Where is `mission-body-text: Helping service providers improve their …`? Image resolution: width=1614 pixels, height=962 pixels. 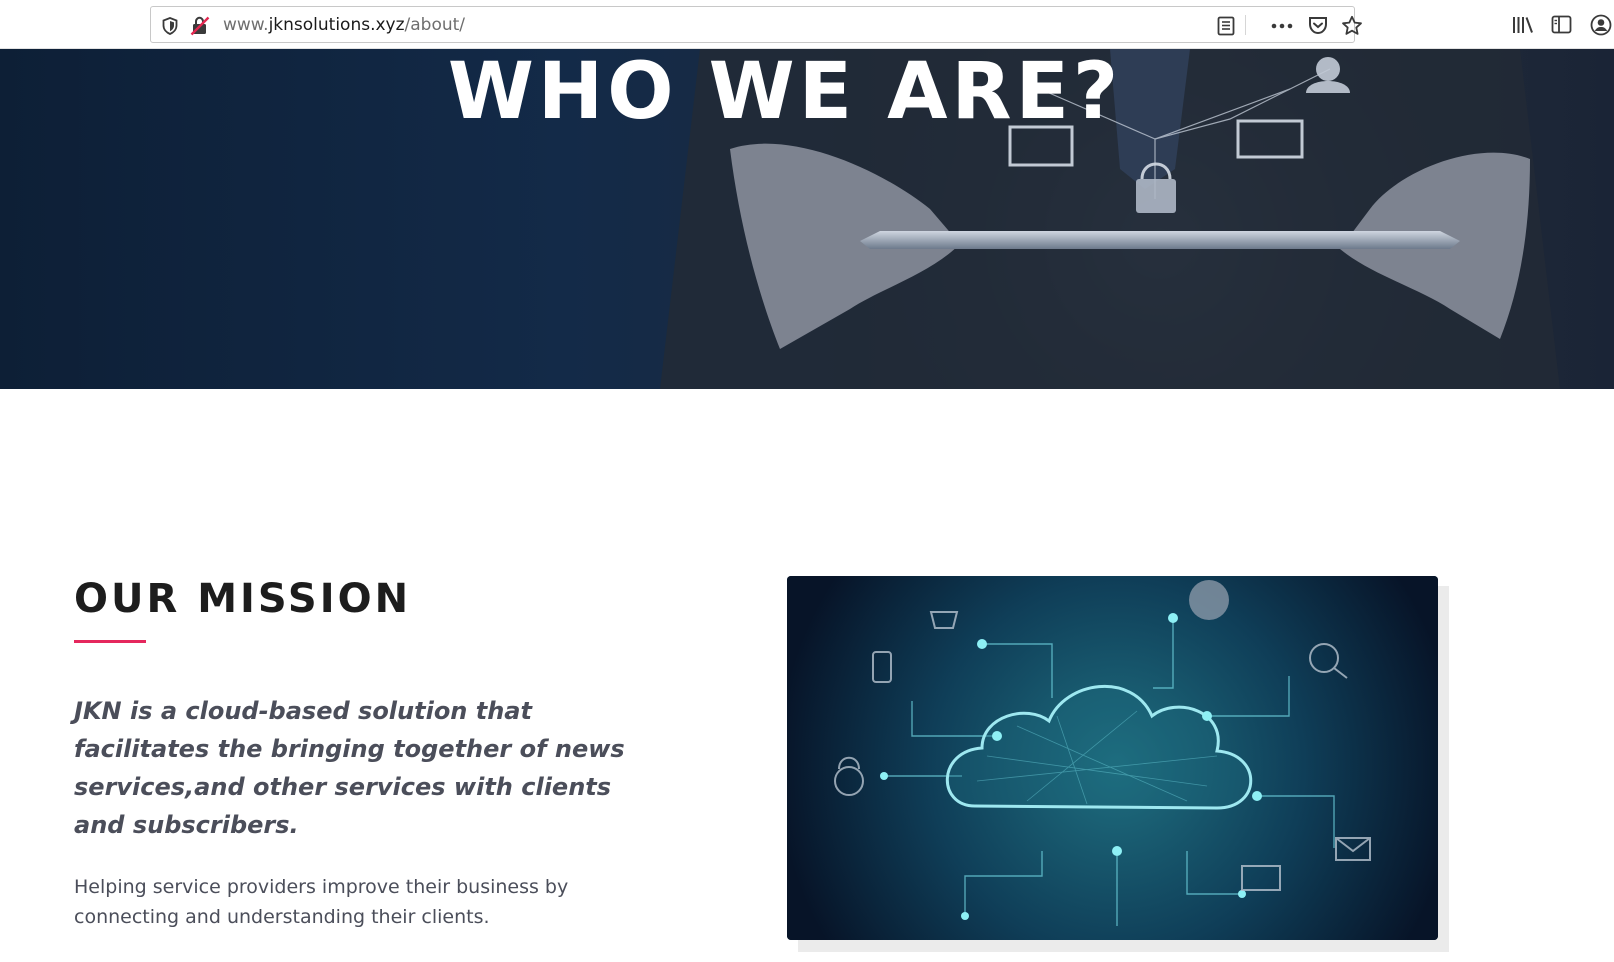 mission-body-text: Helping service providers improve their … is located at coordinates (321, 902).